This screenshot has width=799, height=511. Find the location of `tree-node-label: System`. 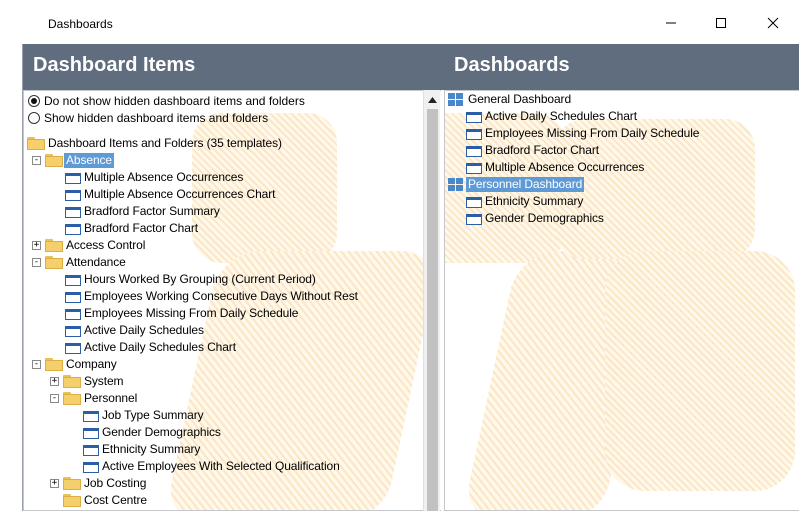

tree-node-label: System is located at coordinates (104, 381).